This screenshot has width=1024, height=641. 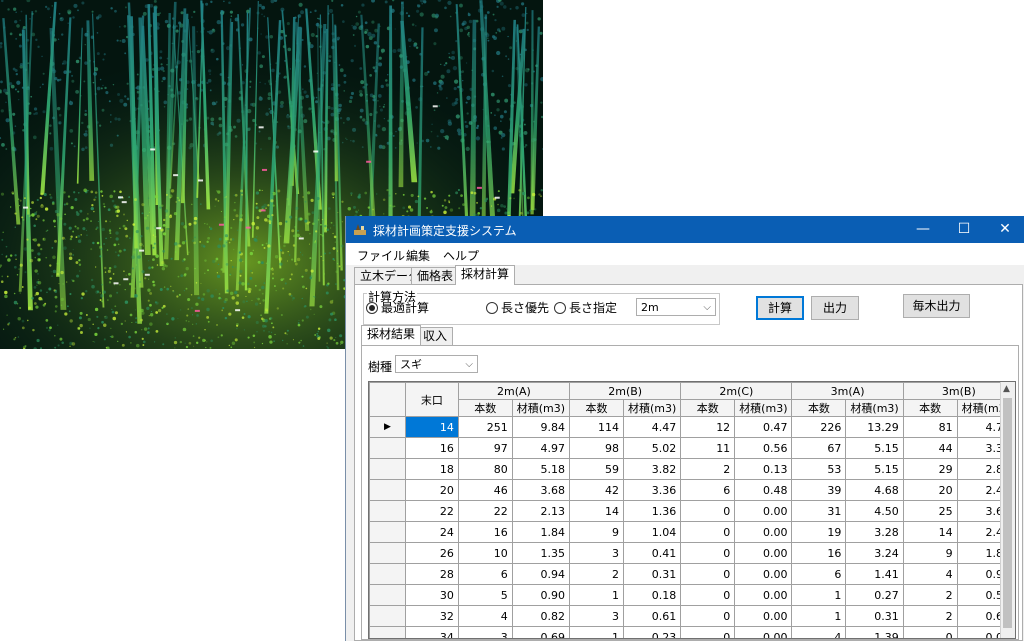 I want to click on vertical-scrollbar: ▲, so click(x=1007, y=510).